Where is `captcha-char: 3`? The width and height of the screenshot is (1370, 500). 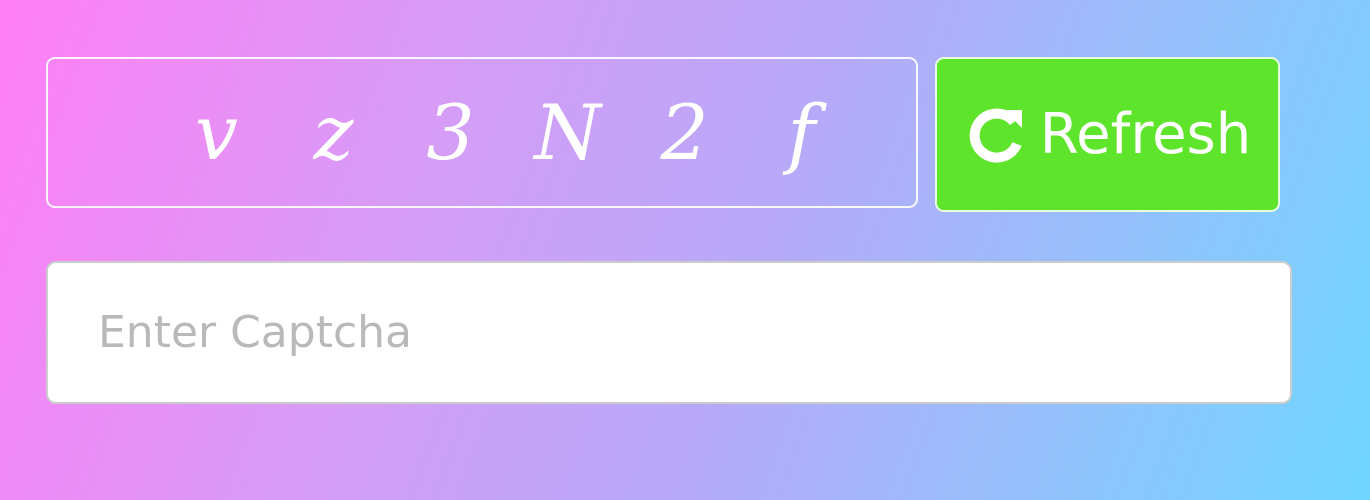 captcha-char: 3 is located at coordinates (450, 132).